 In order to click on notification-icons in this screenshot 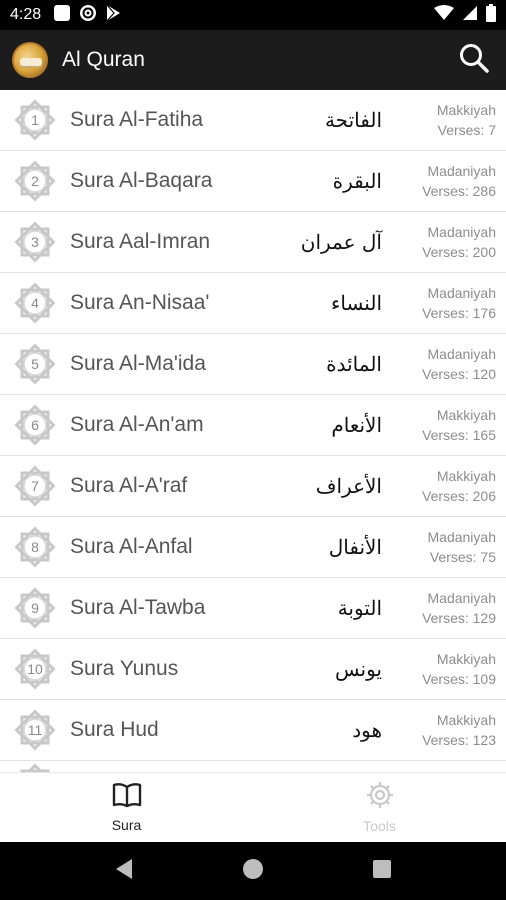, I will do `click(87, 15)`.